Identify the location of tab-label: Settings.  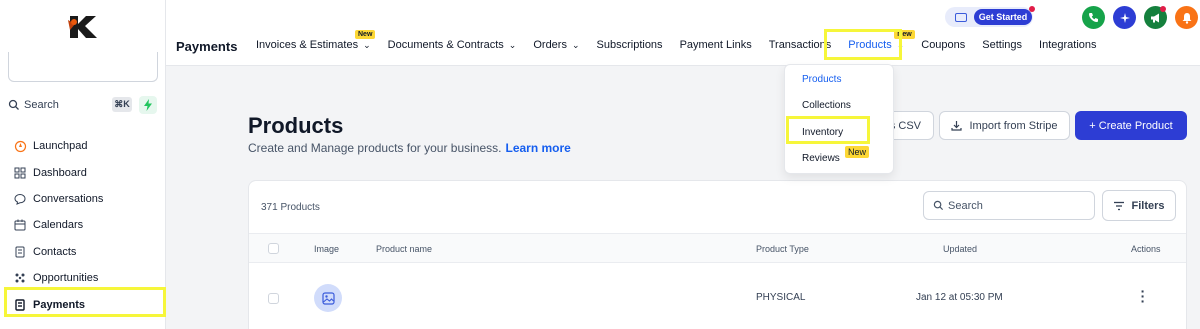
(1002, 45).